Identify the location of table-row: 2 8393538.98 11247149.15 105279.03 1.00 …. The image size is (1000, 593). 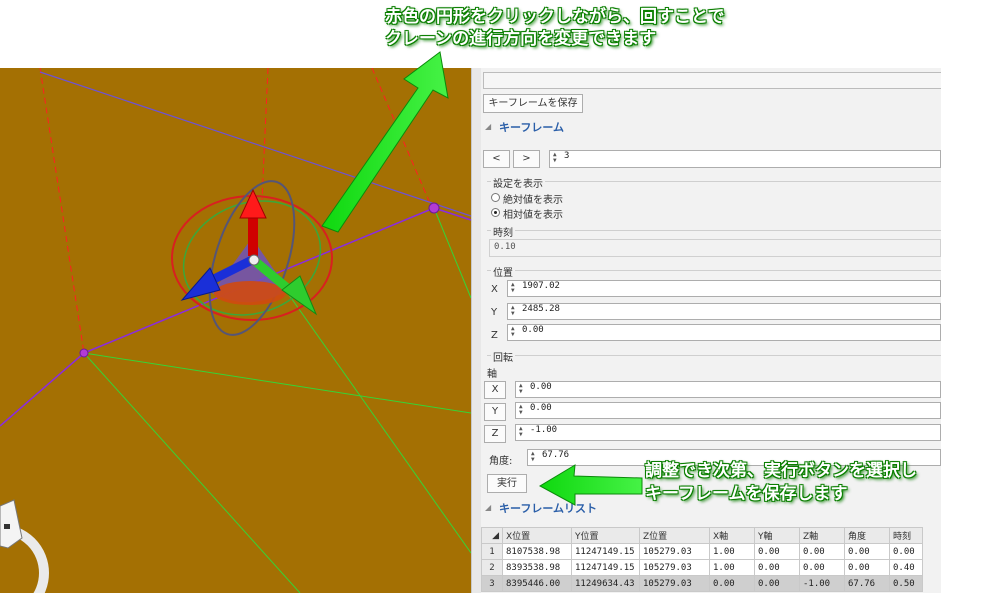
(702, 567).